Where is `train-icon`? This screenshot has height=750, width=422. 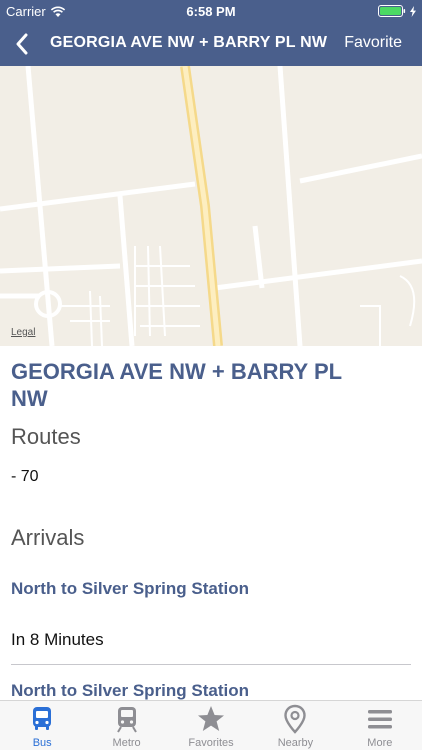
train-icon is located at coordinates (126, 720).